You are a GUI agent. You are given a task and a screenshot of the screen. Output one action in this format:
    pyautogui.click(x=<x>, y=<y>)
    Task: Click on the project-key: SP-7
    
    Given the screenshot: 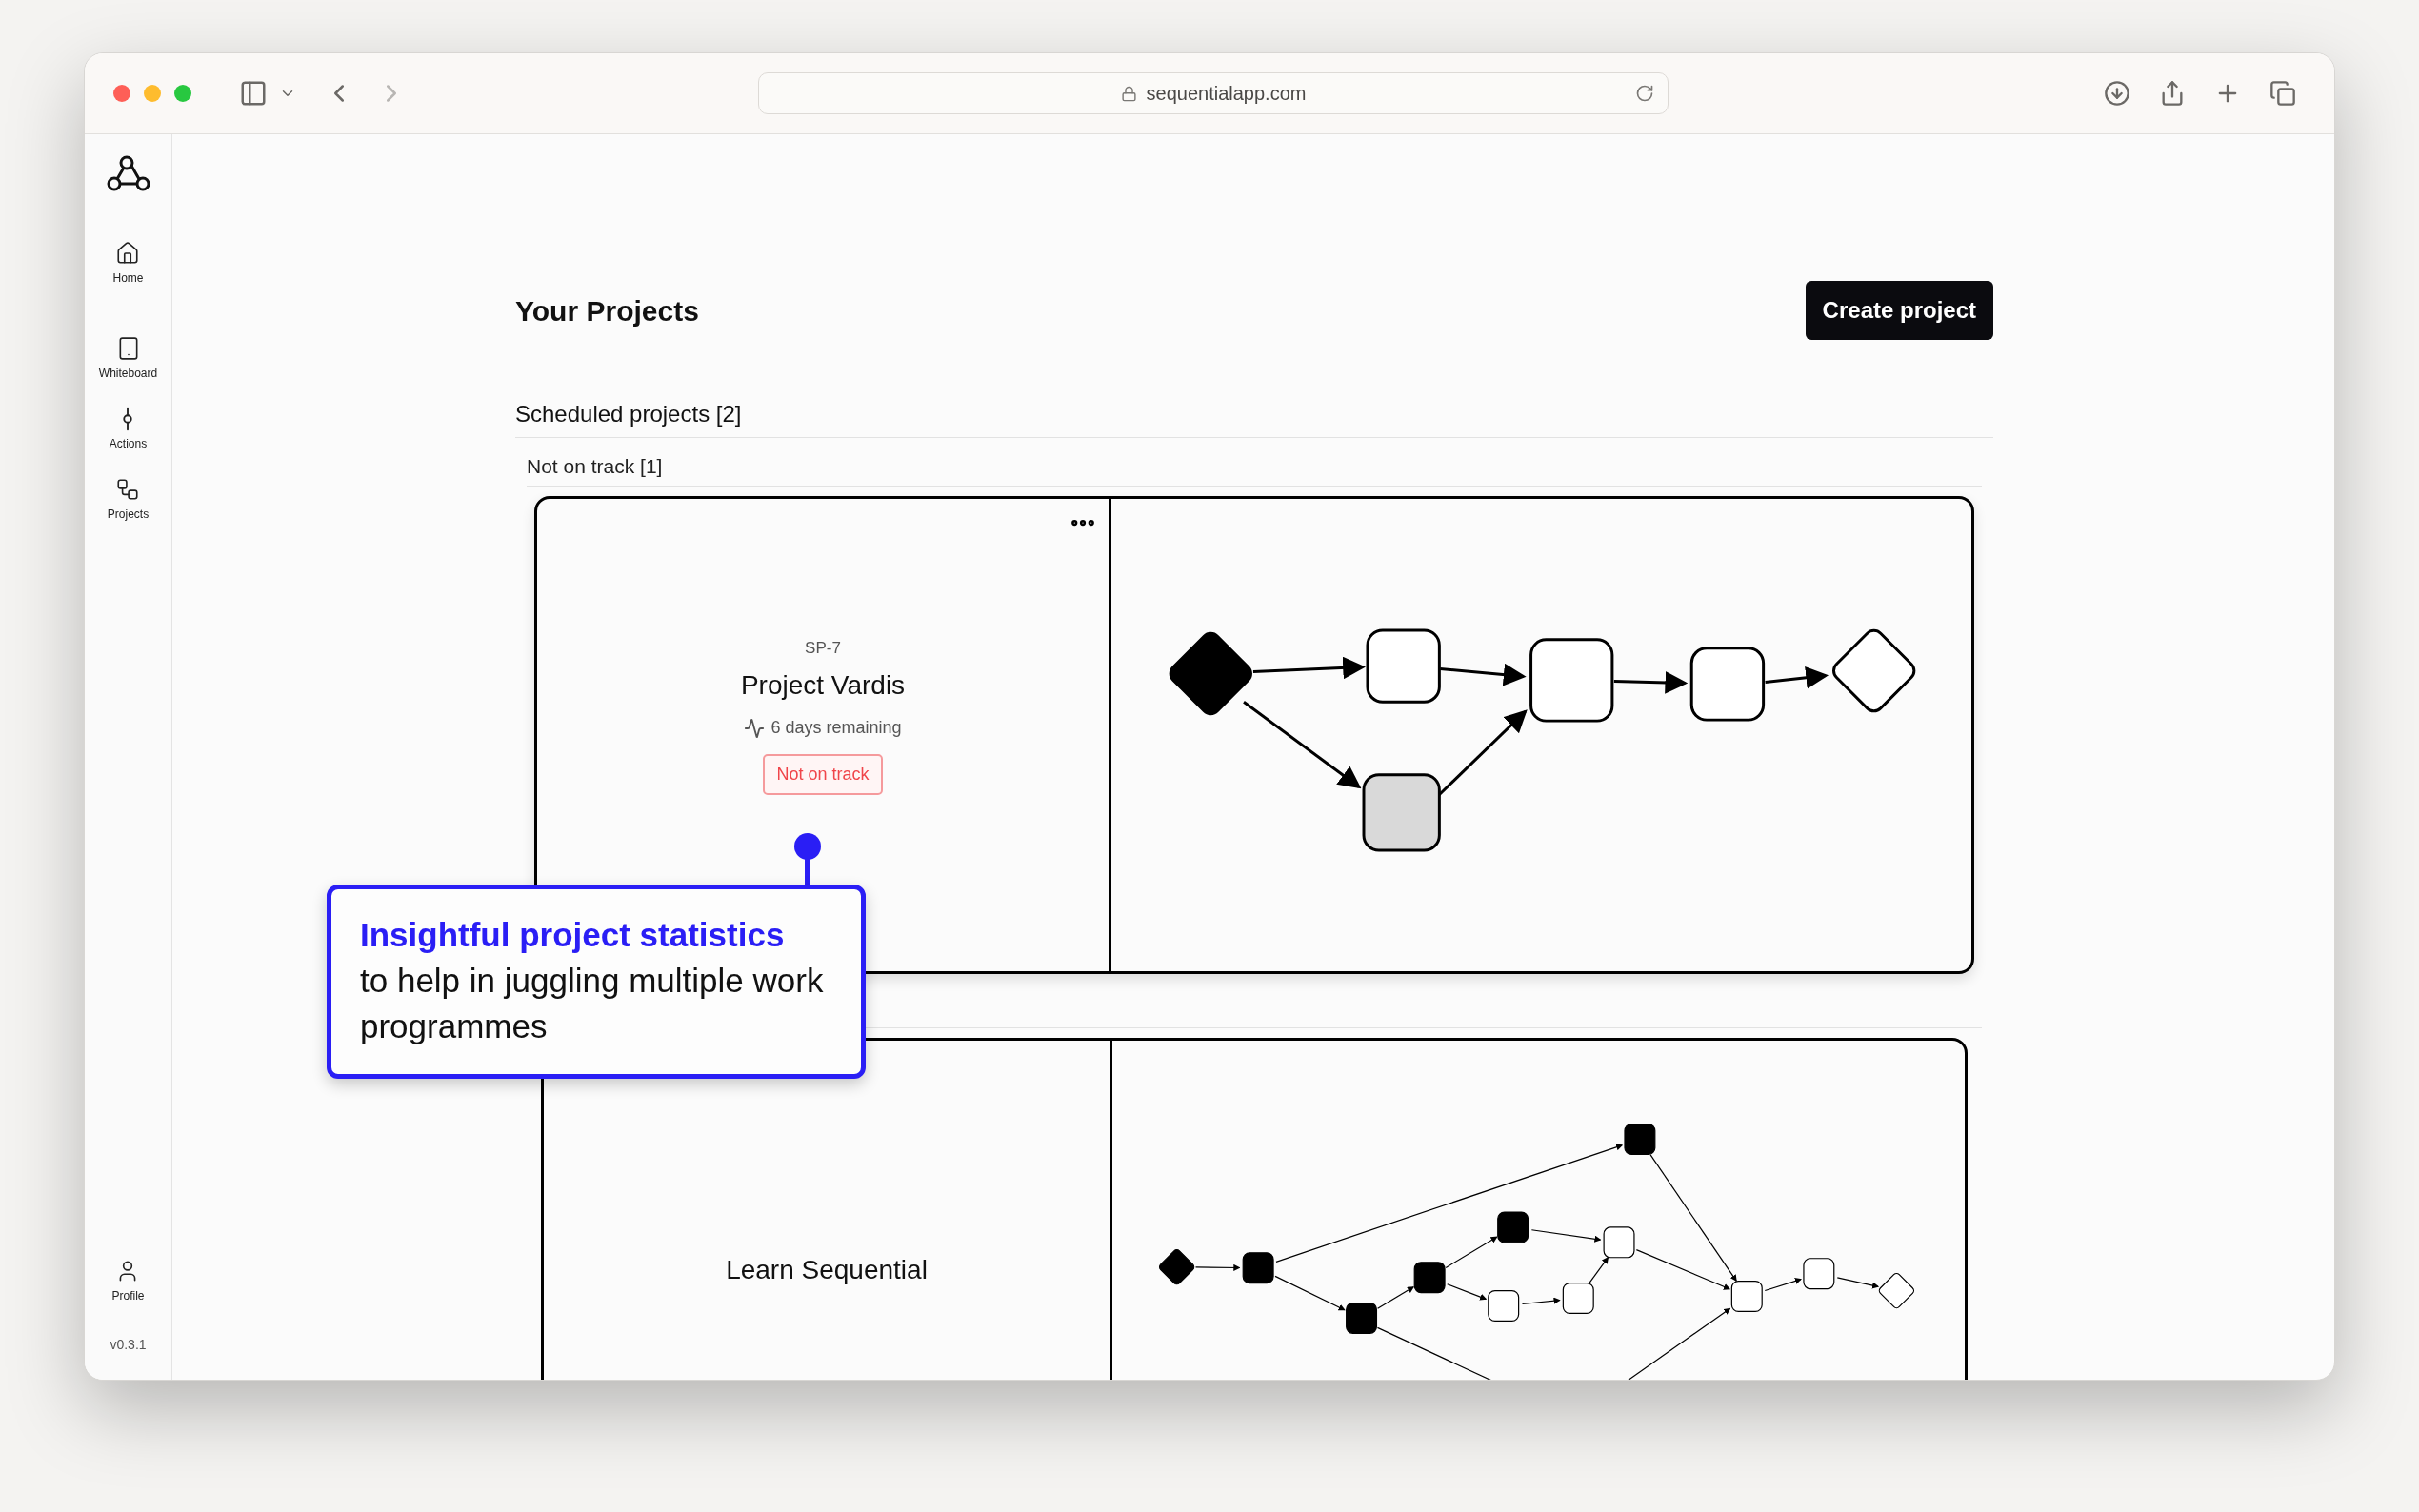 What is the action you would take?
    pyautogui.click(x=823, y=648)
    